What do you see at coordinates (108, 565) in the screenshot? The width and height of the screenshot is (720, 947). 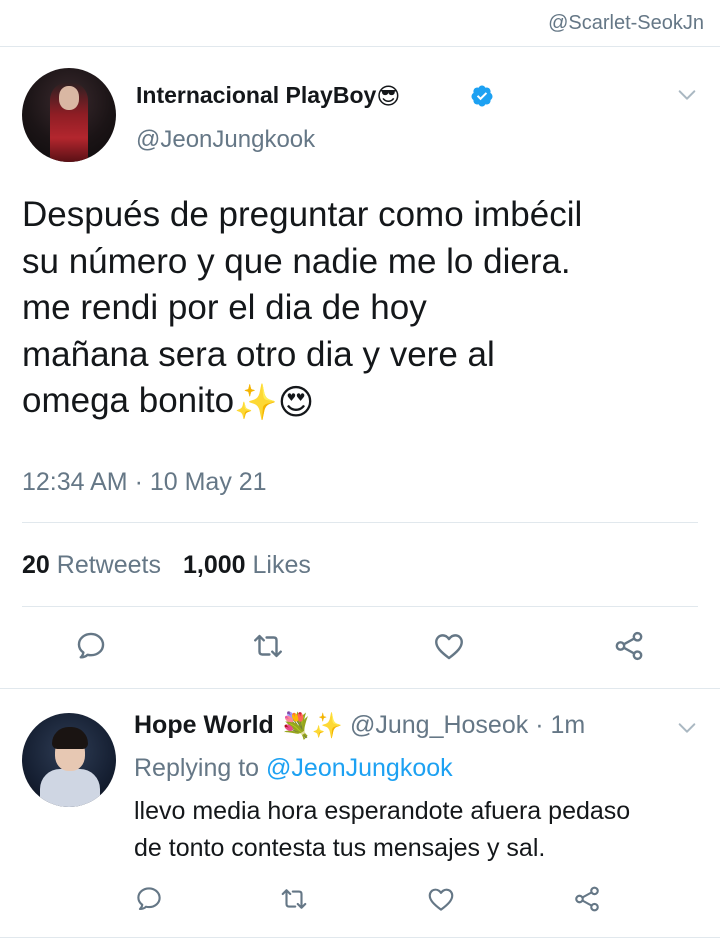 I see `retweets-label: Retweets` at bounding box center [108, 565].